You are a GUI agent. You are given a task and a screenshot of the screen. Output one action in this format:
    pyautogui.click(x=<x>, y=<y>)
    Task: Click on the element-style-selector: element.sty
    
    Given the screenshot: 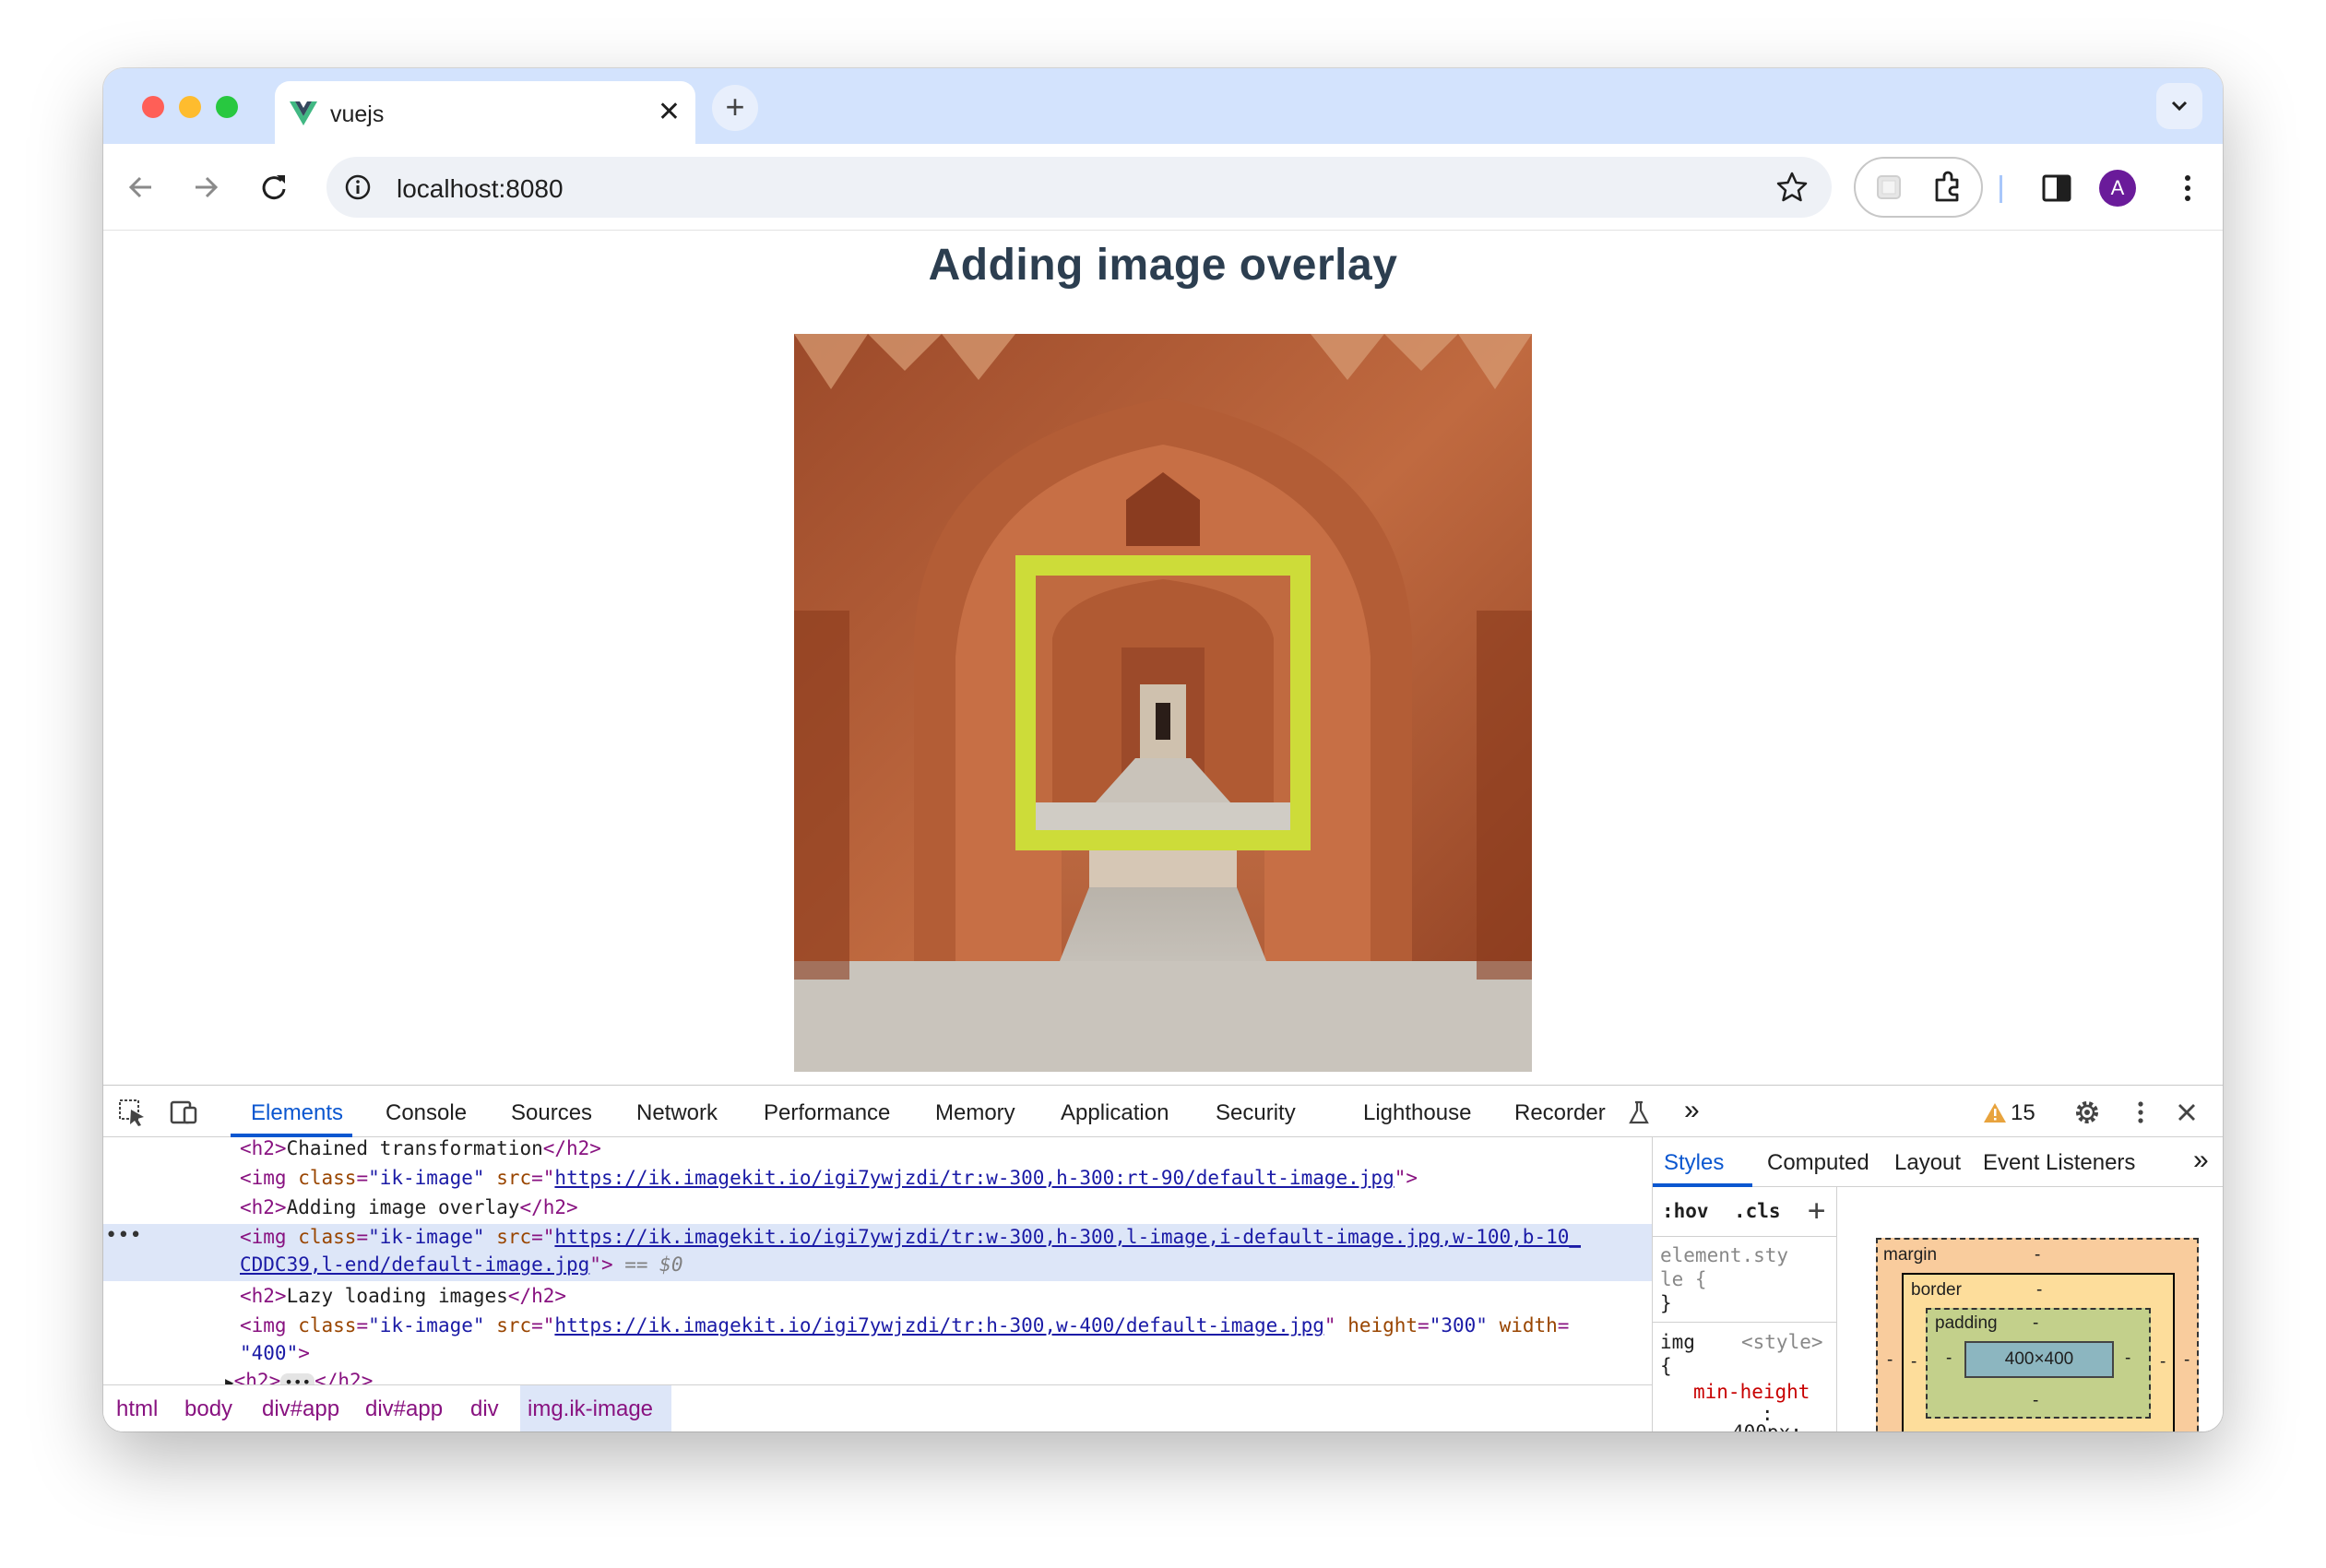 What is the action you would take?
    pyautogui.click(x=1725, y=1255)
    